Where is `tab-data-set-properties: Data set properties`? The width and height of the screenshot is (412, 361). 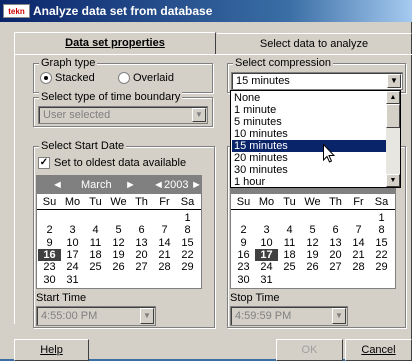
tab-data-set-properties: Data set properties is located at coordinates (115, 43).